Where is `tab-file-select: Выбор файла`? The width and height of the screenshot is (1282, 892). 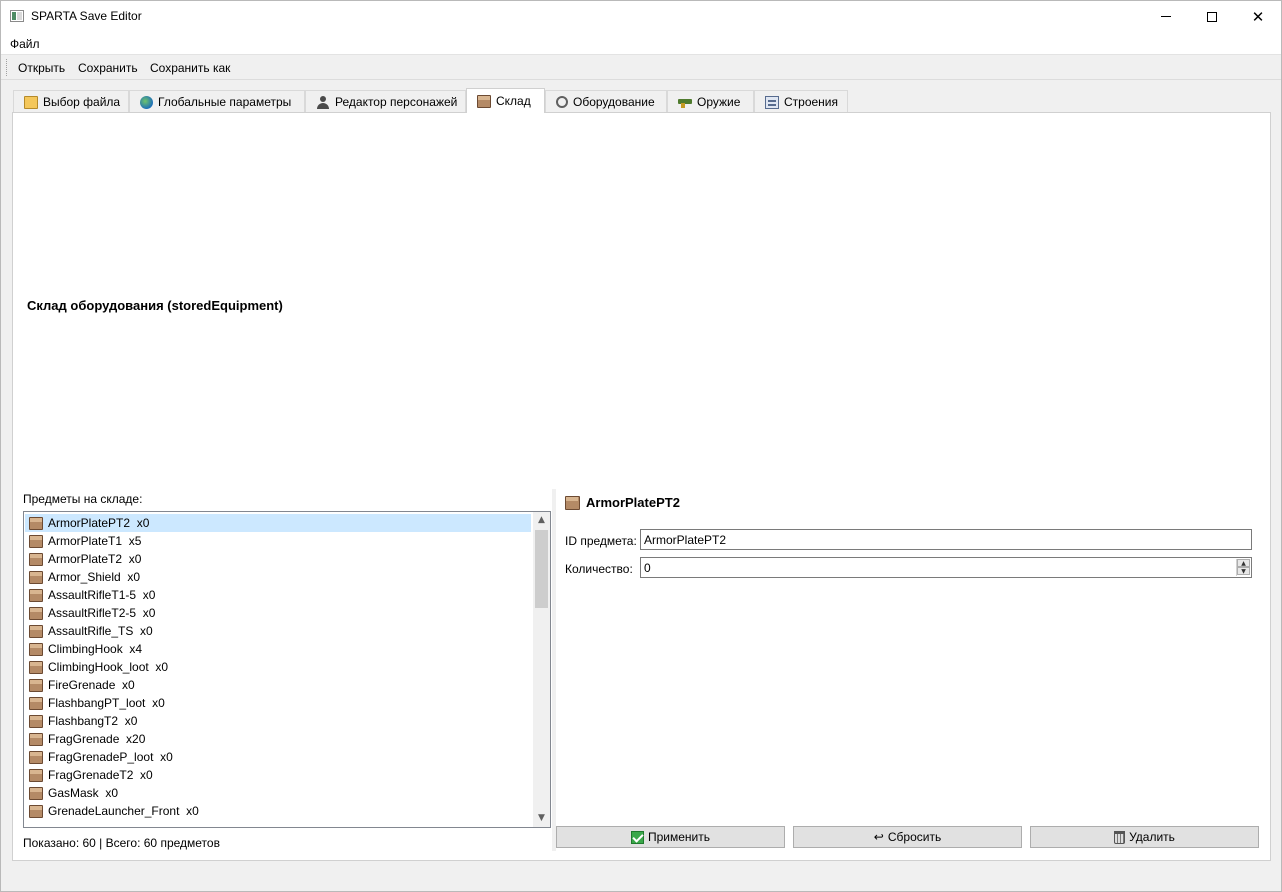
tab-file-select: Выбор файла is located at coordinates (71, 101).